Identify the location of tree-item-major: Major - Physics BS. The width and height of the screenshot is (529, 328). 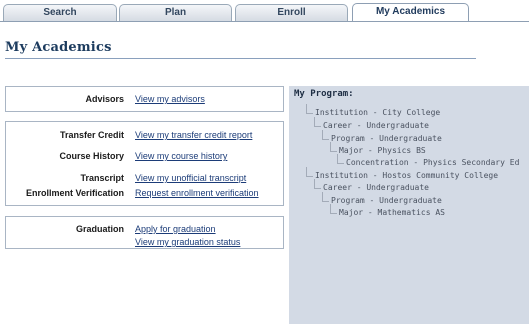
(378, 148).